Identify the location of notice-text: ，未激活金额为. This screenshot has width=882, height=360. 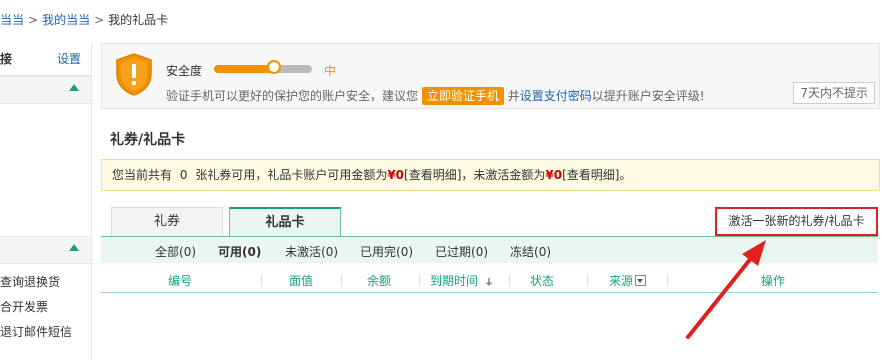
(503, 175).